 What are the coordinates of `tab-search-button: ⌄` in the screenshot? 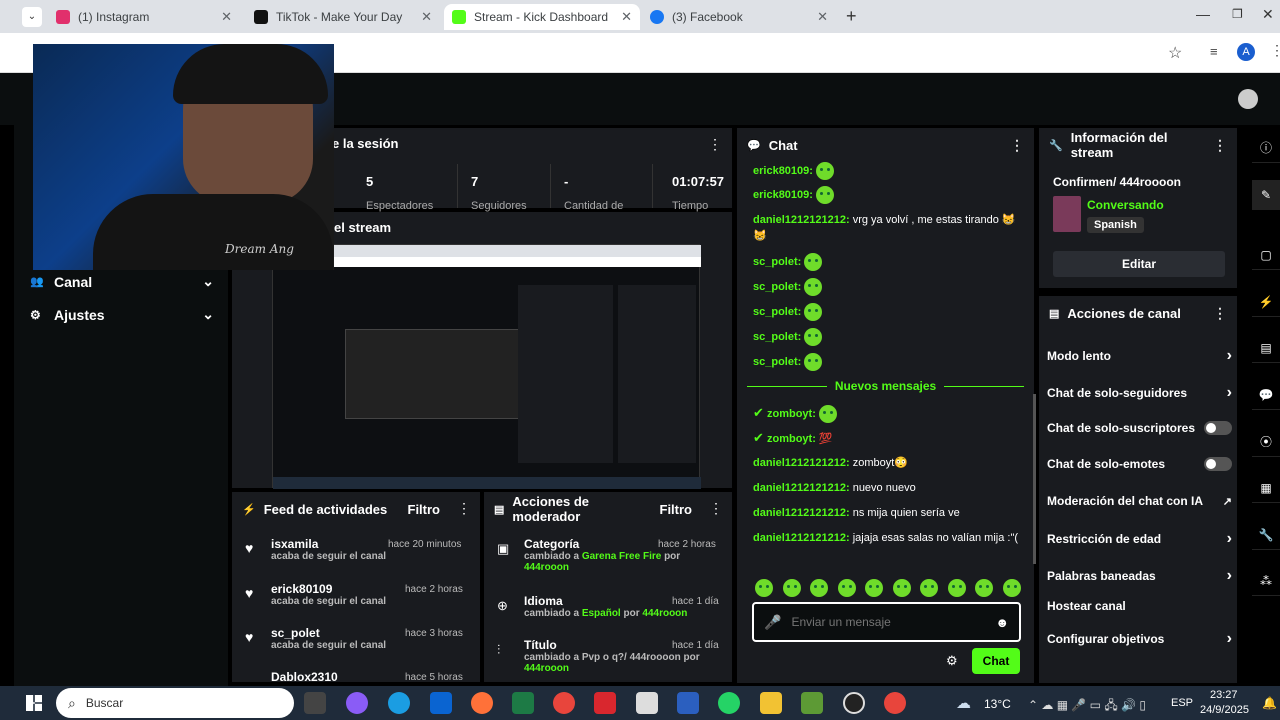 It's located at (32, 17).